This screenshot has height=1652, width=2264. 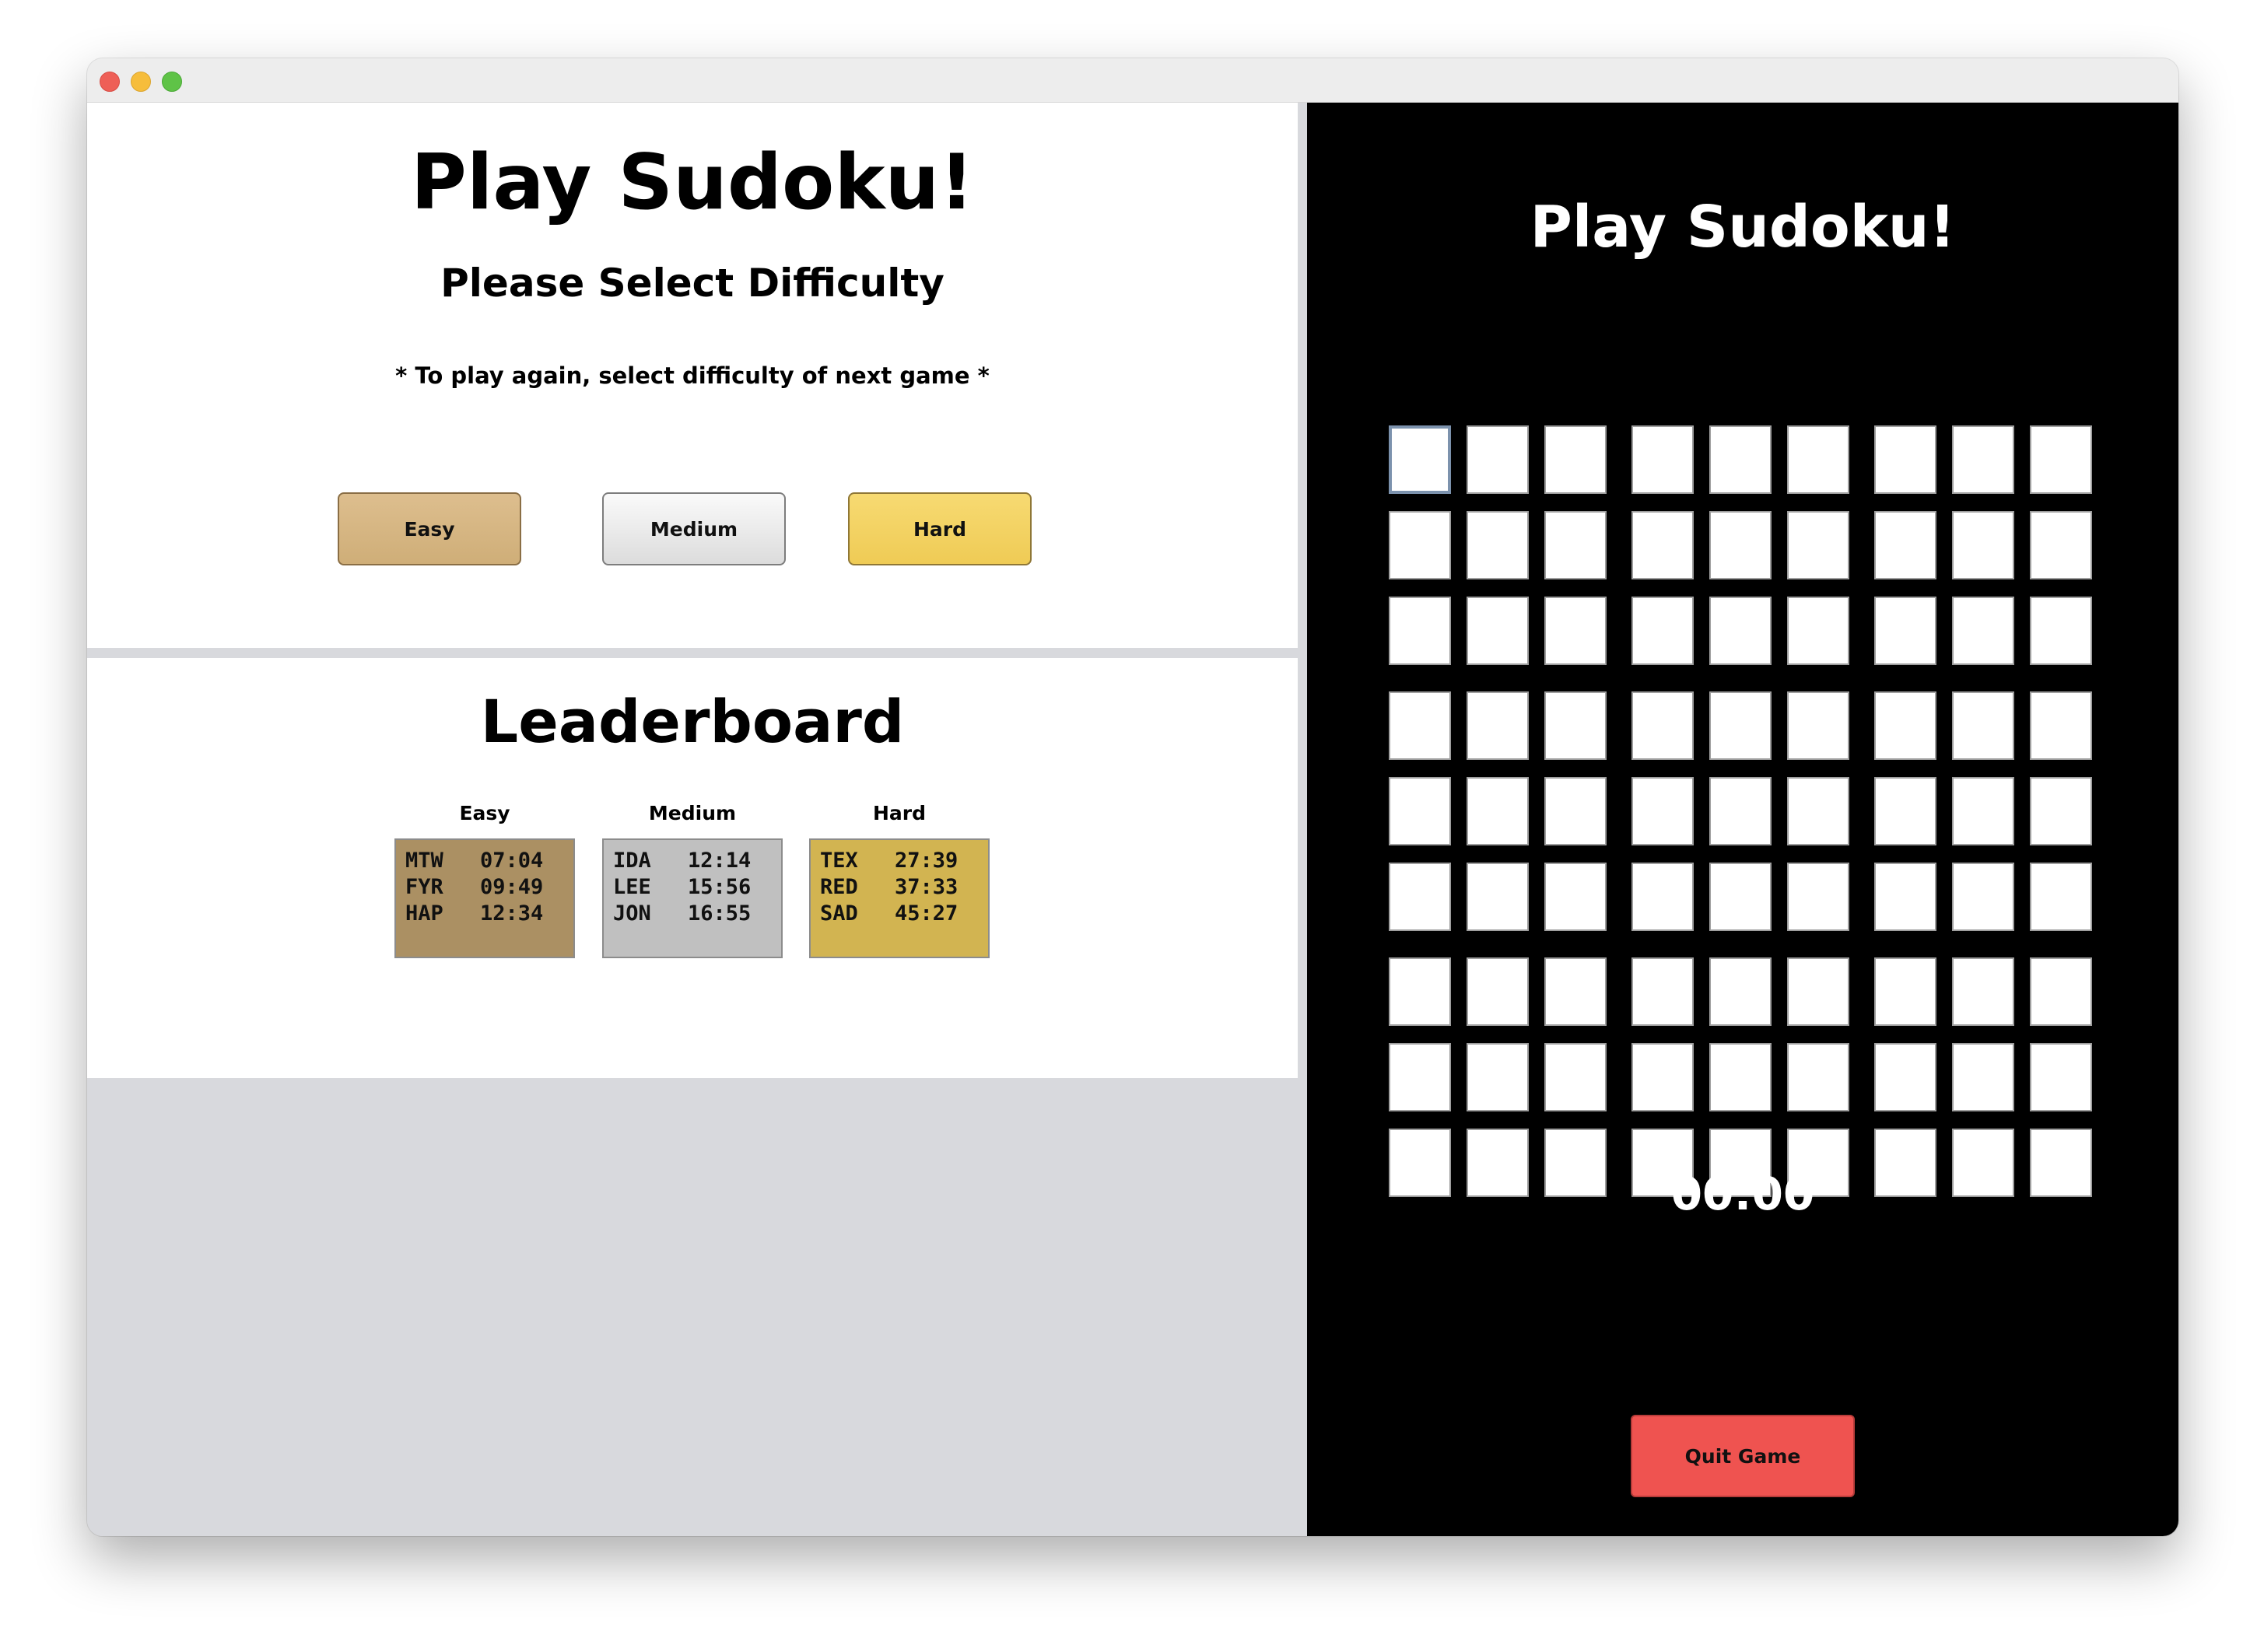 What do you see at coordinates (2061, 725) in the screenshot?
I see `sudoku-cell-r4-c9` at bounding box center [2061, 725].